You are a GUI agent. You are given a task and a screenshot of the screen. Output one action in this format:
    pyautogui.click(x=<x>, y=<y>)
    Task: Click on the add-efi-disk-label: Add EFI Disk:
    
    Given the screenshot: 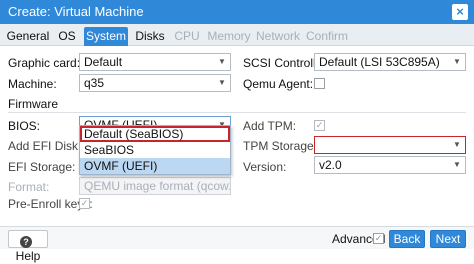 What is the action you would take?
    pyautogui.click(x=45, y=146)
    